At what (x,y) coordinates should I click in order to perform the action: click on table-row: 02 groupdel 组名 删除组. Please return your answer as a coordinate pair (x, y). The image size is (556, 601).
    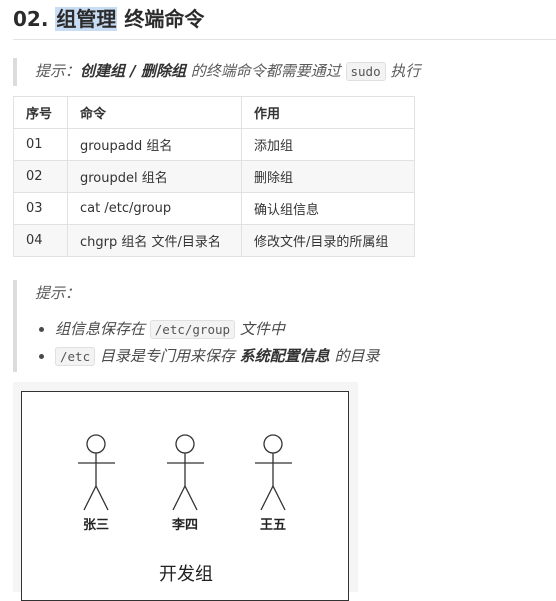
    Looking at the image, I should click on (214, 176).